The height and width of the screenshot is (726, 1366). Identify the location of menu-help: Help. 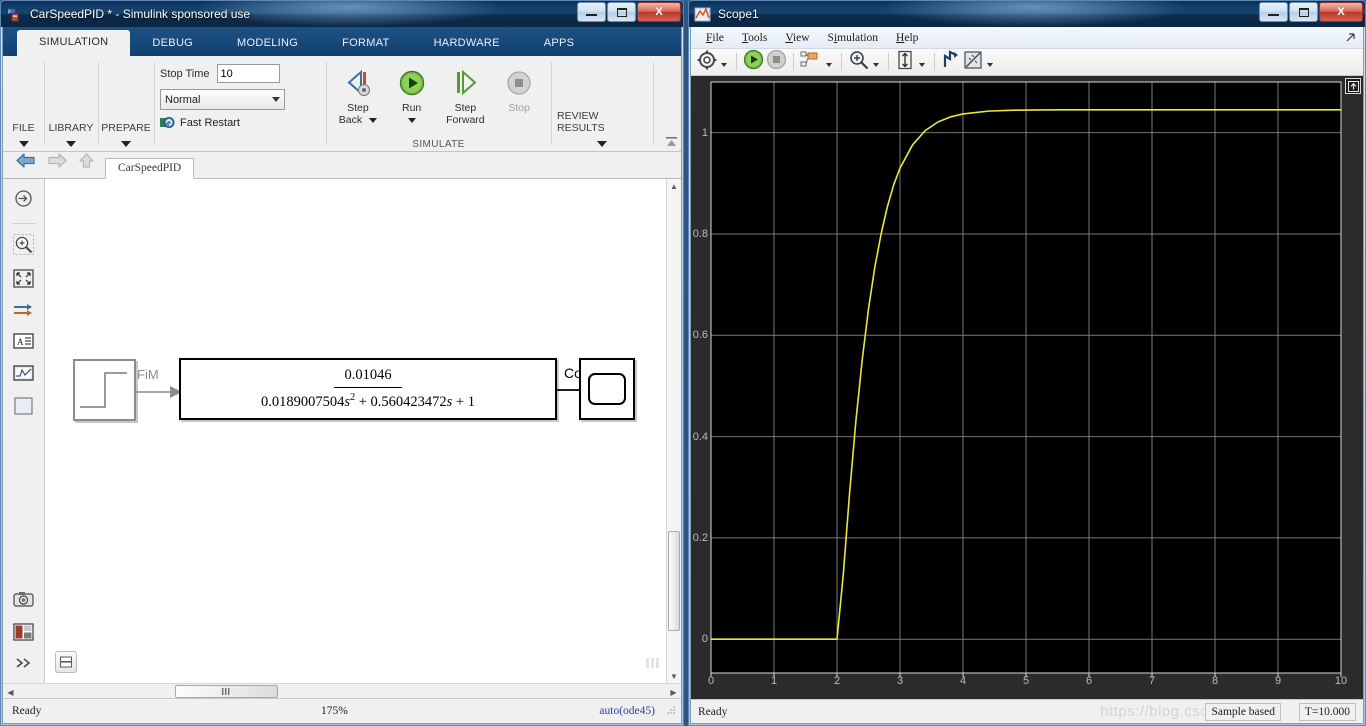
(907, 38).